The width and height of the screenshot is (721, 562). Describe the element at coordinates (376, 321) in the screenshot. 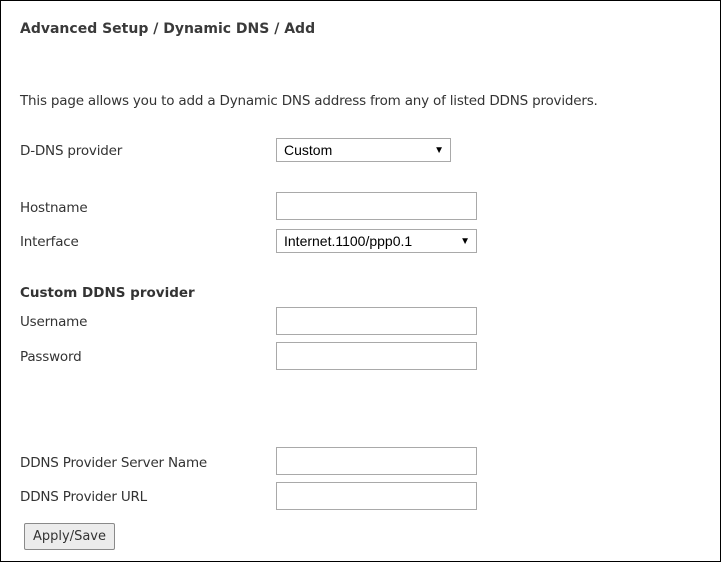

I see `username-input` at that location.